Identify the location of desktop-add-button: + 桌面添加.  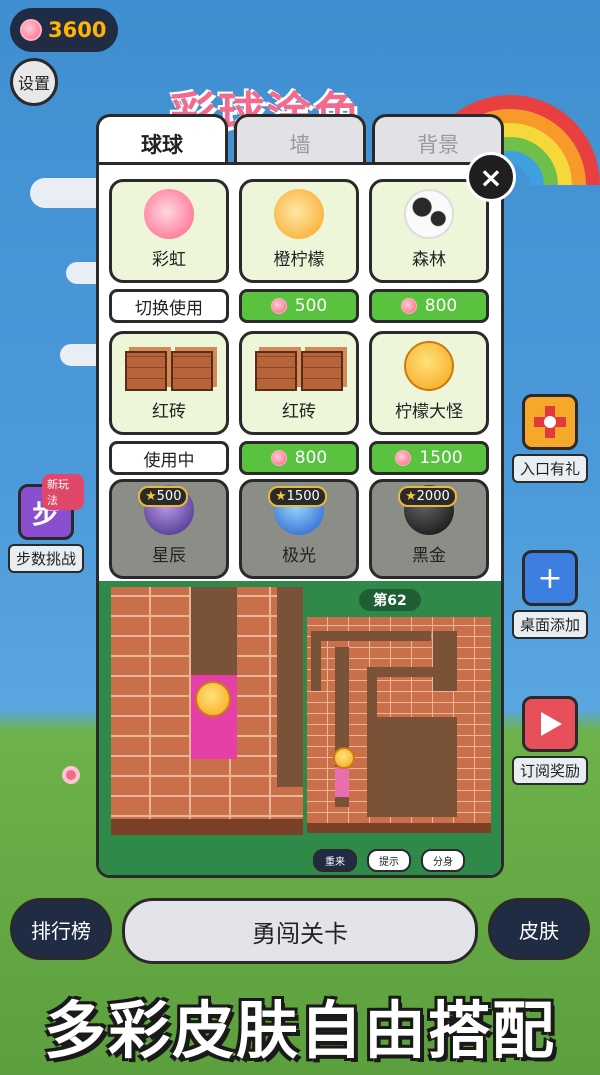
(550, 594).